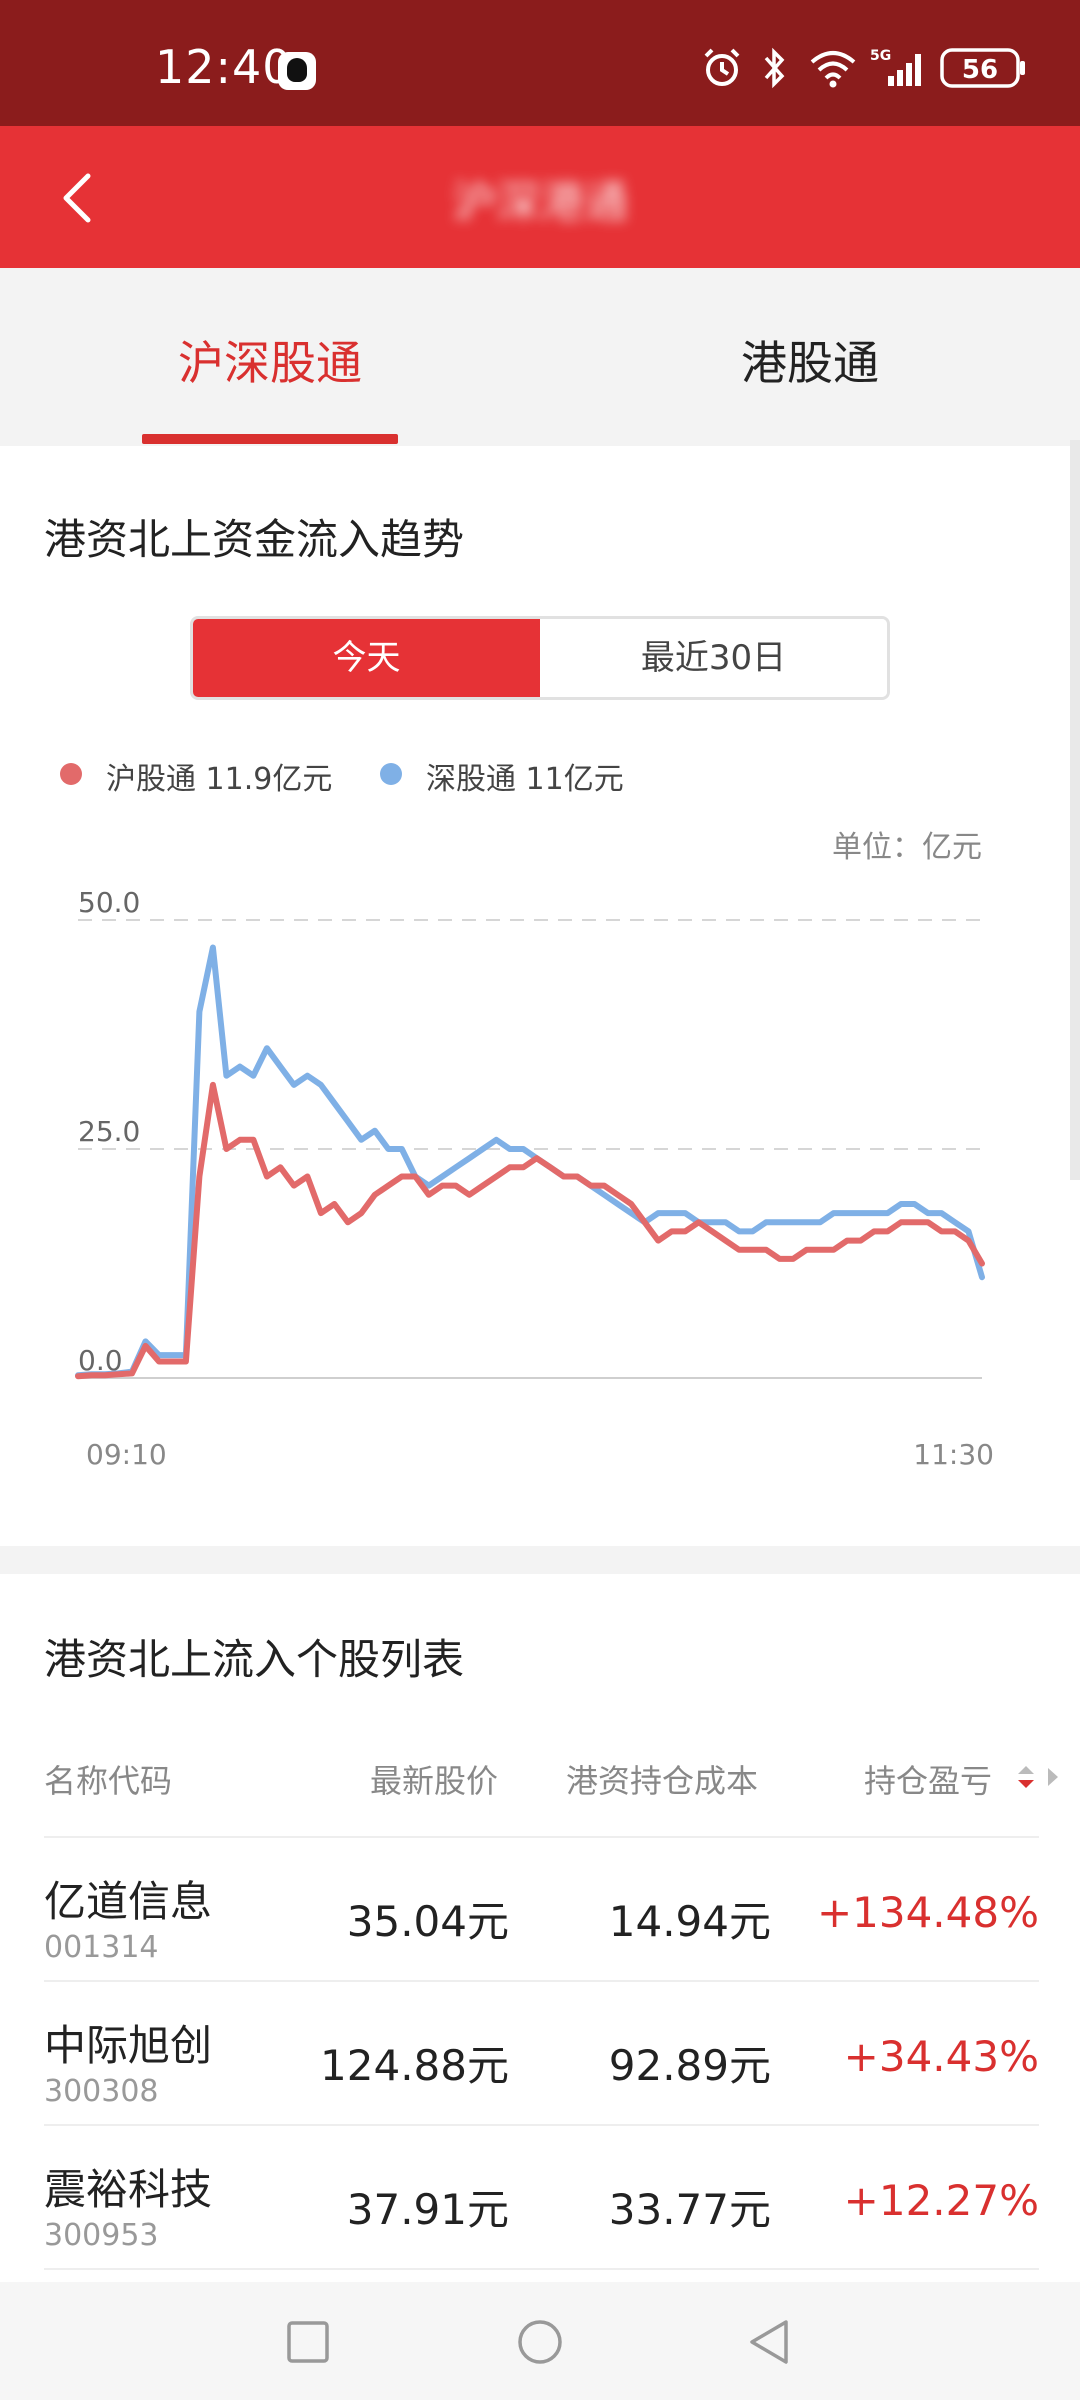 The width and height of the screenshot is (1080, 2400). I want to click on stock-price: 37.91元, so click(427, 2209).